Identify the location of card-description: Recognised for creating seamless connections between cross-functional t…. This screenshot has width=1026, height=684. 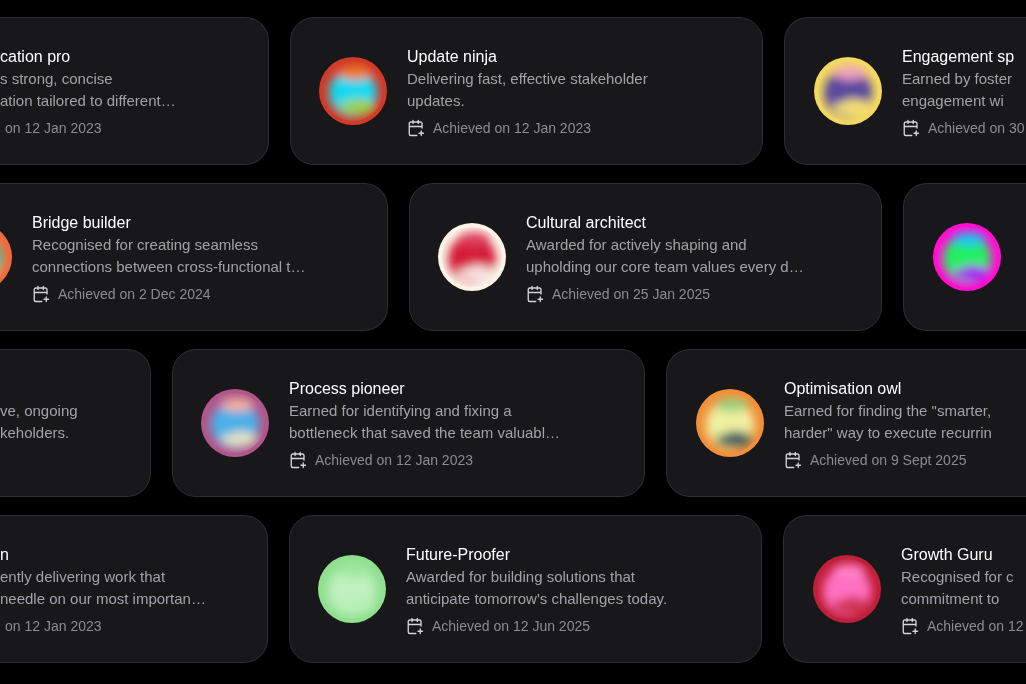
(169, 256).